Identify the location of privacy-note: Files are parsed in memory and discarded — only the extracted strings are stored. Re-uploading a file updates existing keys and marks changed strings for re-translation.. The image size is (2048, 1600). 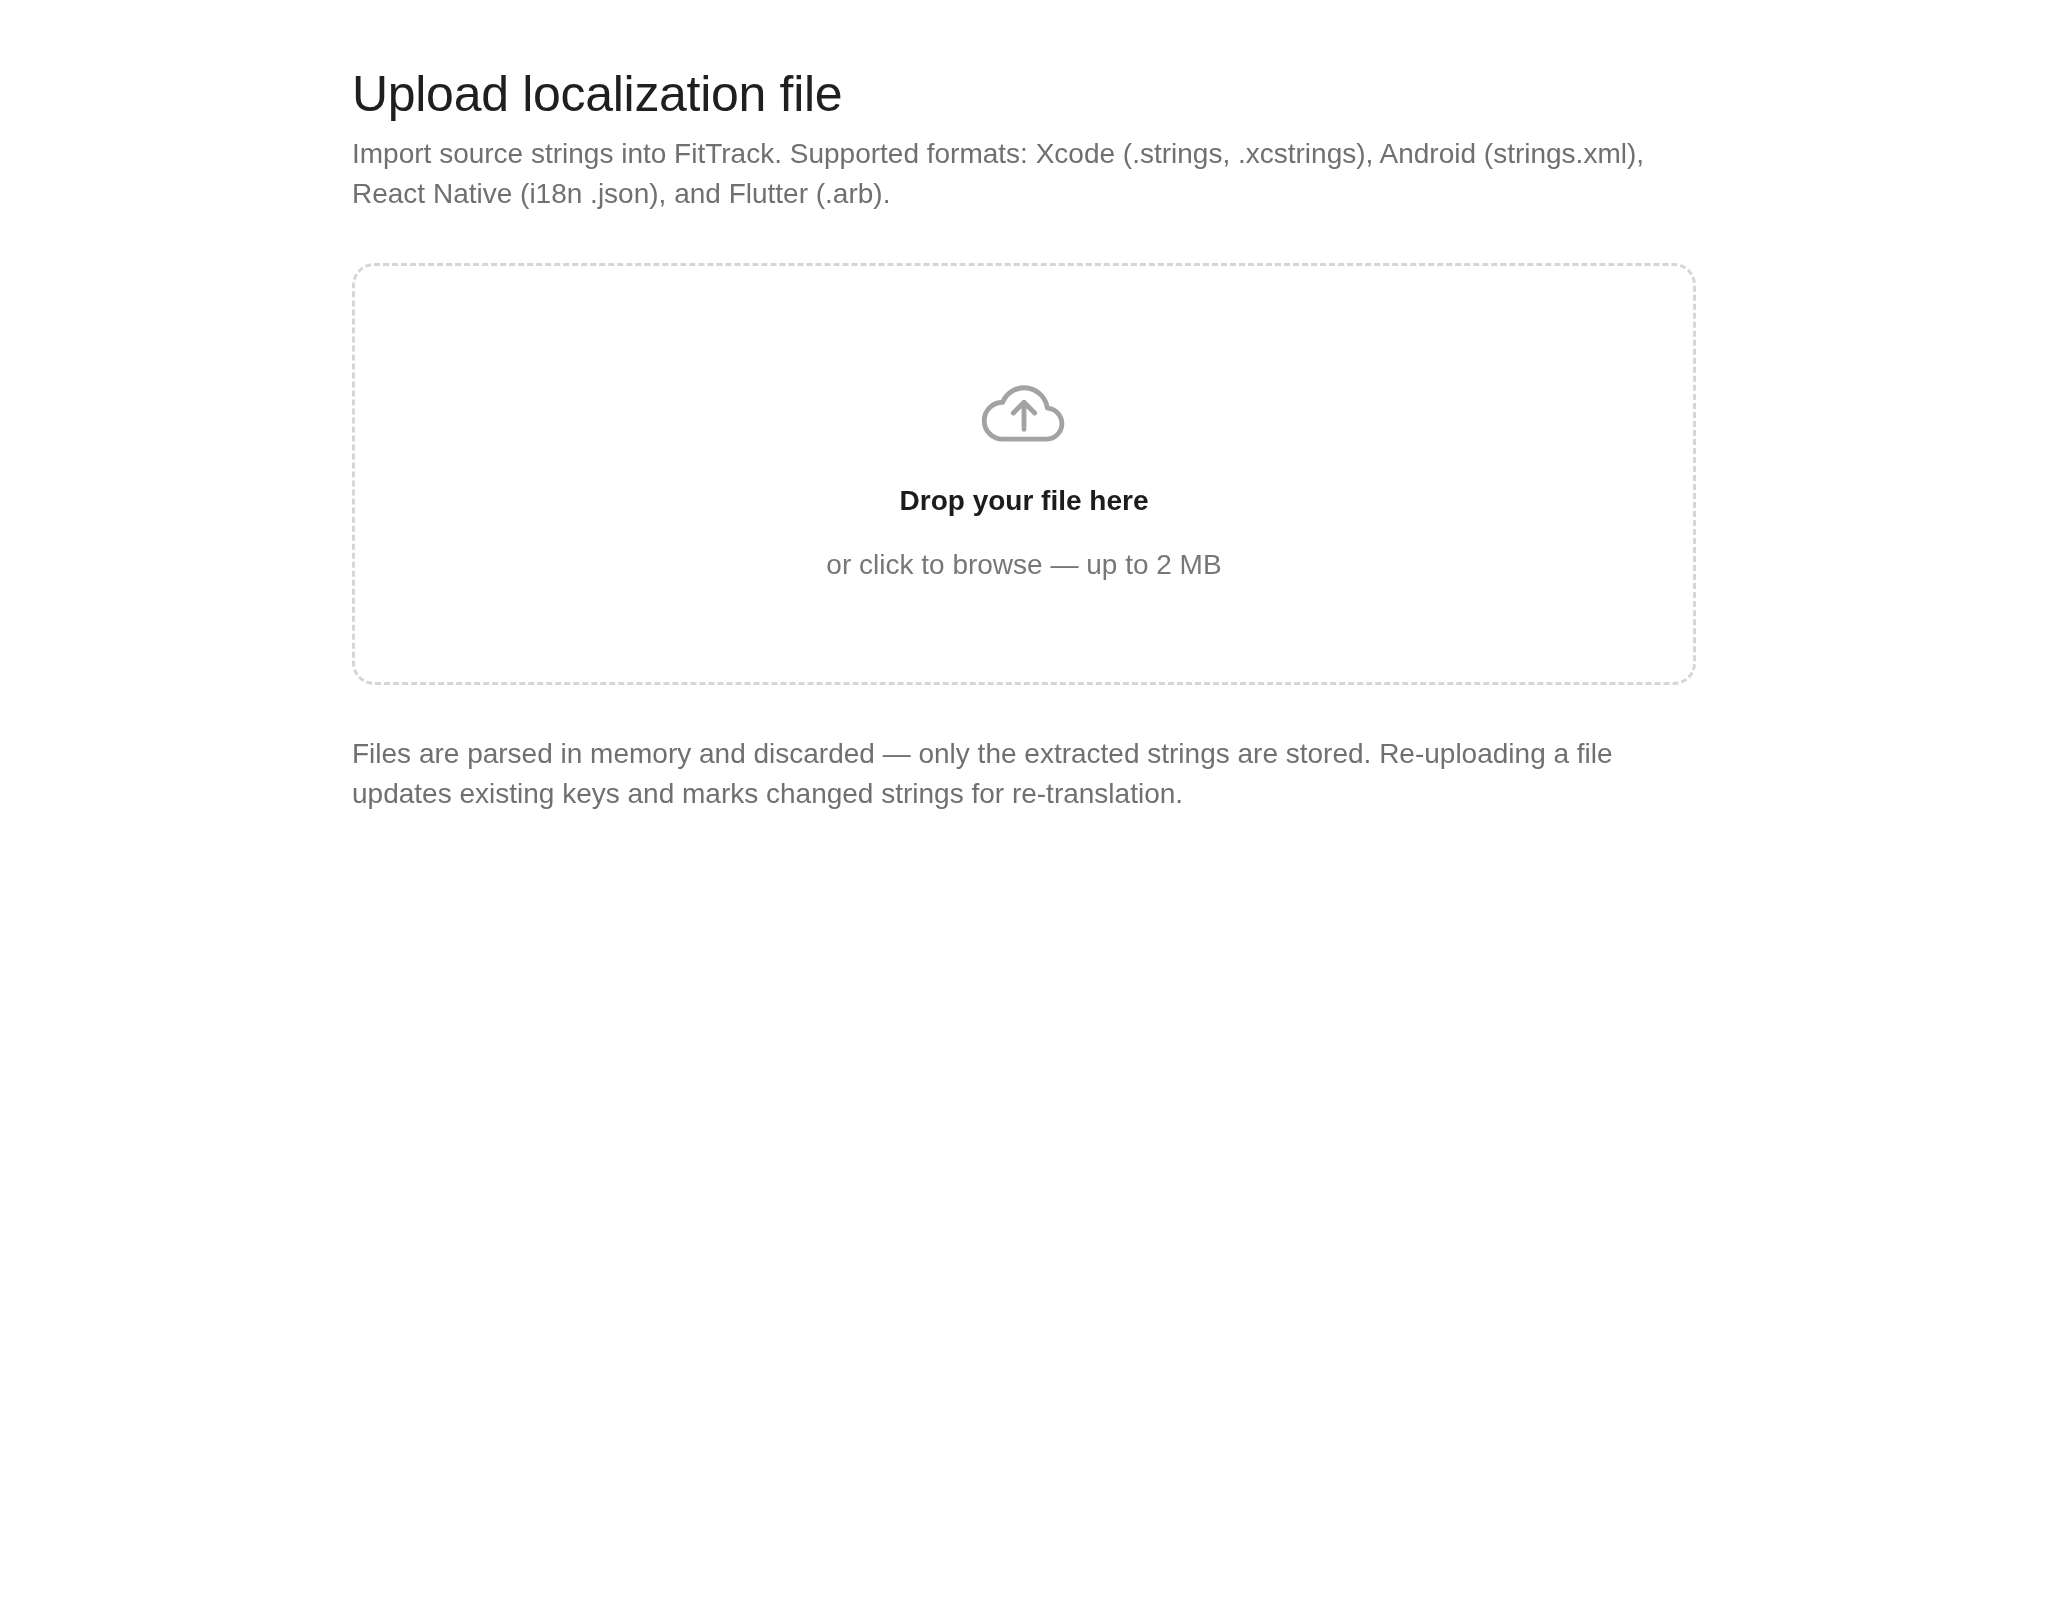
(983, 774).